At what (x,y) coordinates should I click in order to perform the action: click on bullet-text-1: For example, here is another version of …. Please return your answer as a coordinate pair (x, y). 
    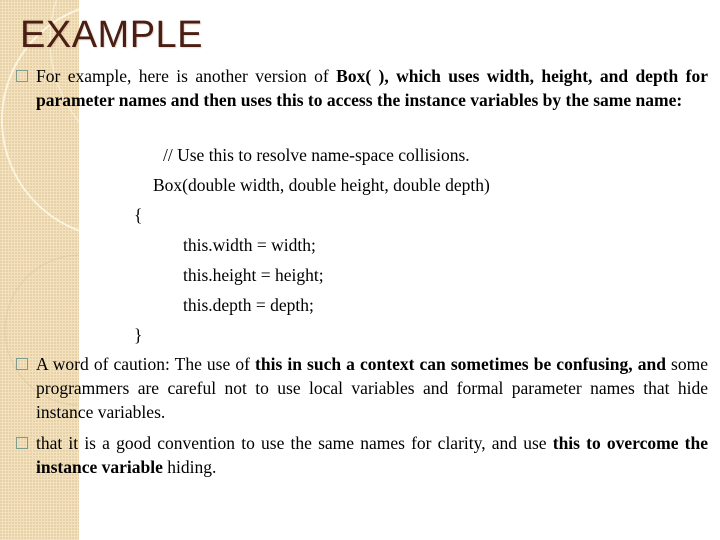
    Looking at the image, I should click on (372, 88).